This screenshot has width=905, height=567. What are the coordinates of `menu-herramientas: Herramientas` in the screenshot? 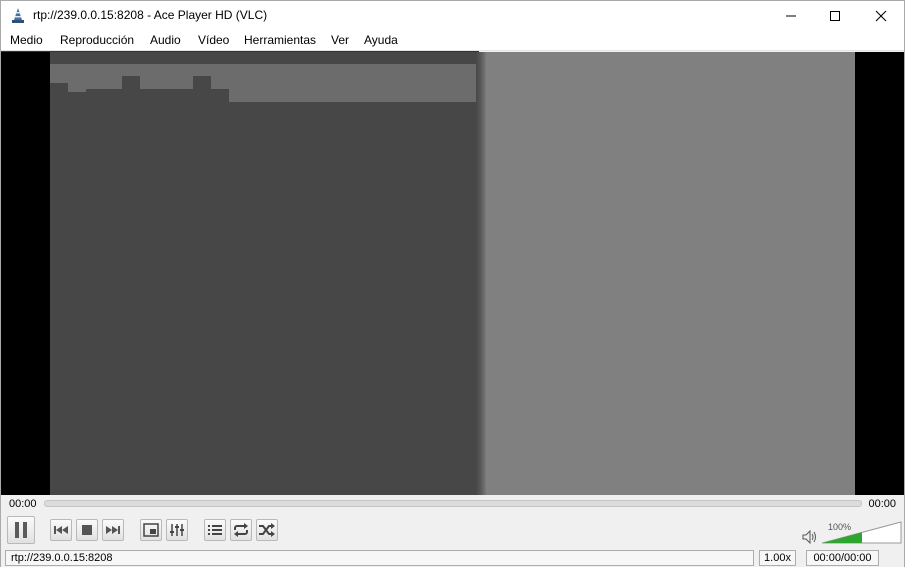 It's located at (280, 40).